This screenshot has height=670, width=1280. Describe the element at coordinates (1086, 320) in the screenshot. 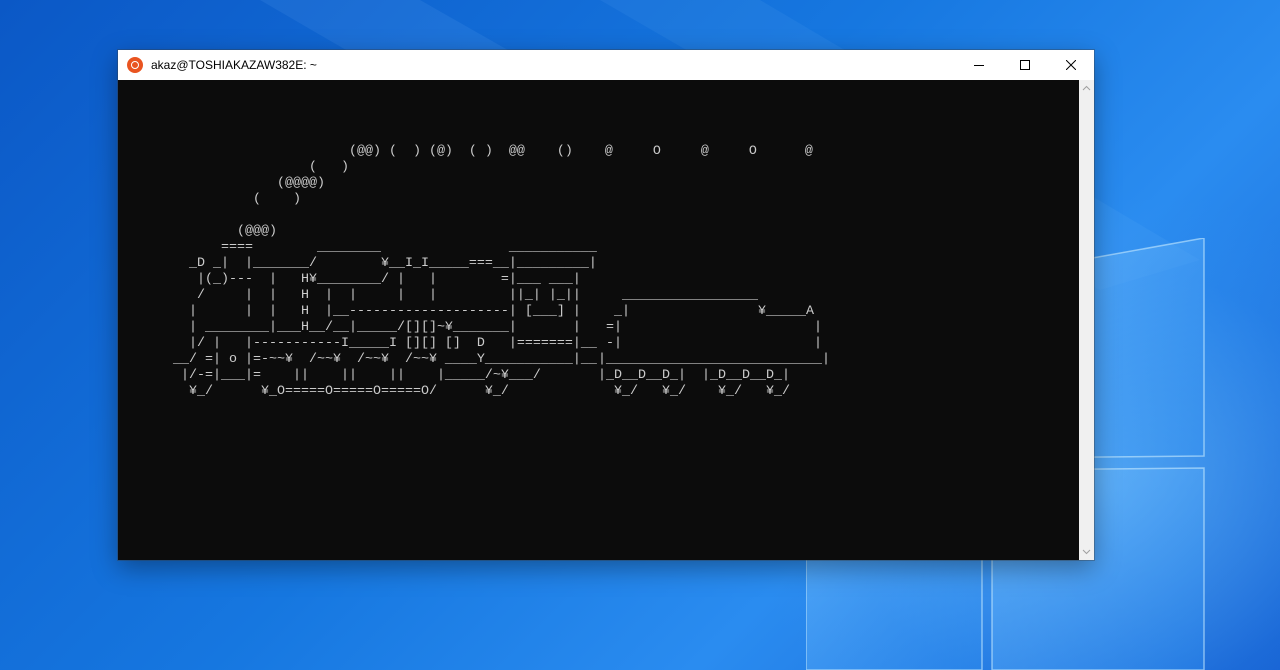

I see `vertical-scrollbar` at that location.